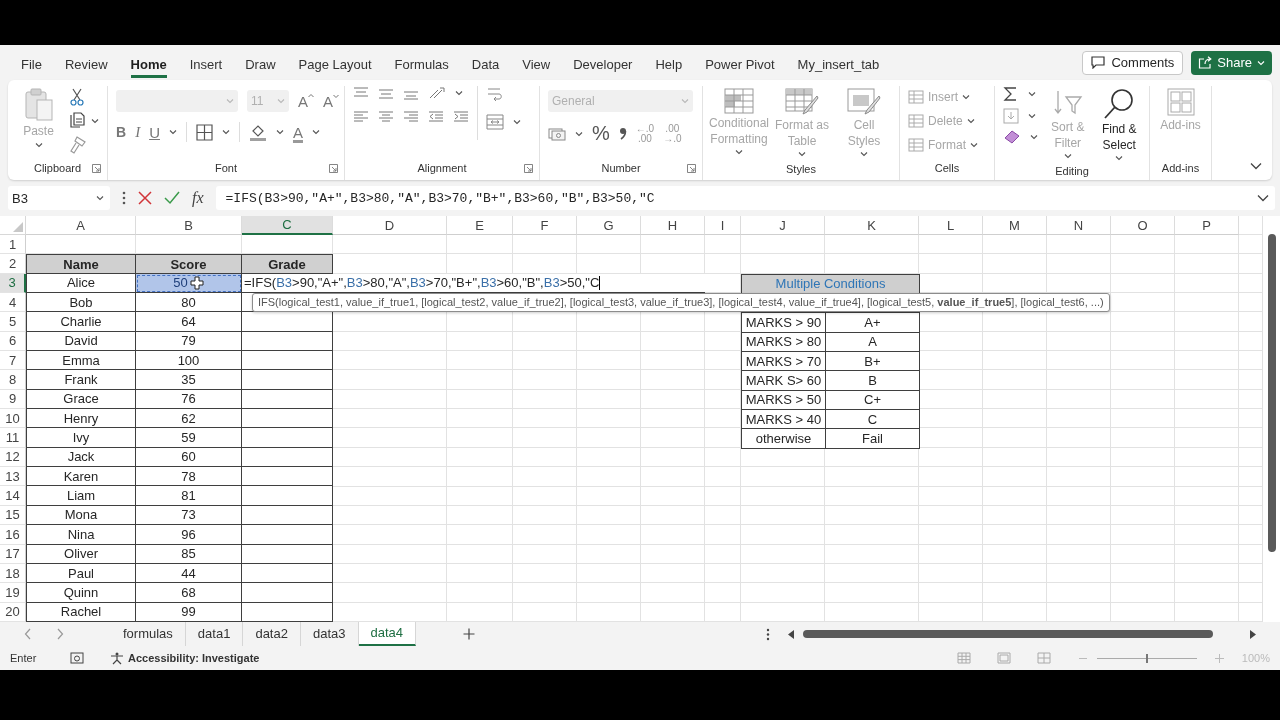  Describe the element at coordinates (95, 121) in the screenshot. I see `copy-caret-icon` at that location.